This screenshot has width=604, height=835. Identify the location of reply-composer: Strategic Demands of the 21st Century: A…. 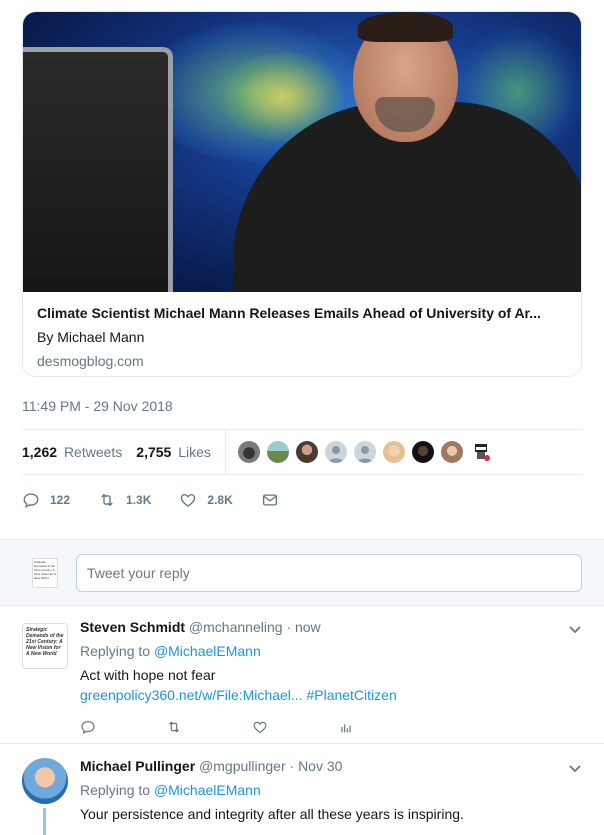
(302, 572).